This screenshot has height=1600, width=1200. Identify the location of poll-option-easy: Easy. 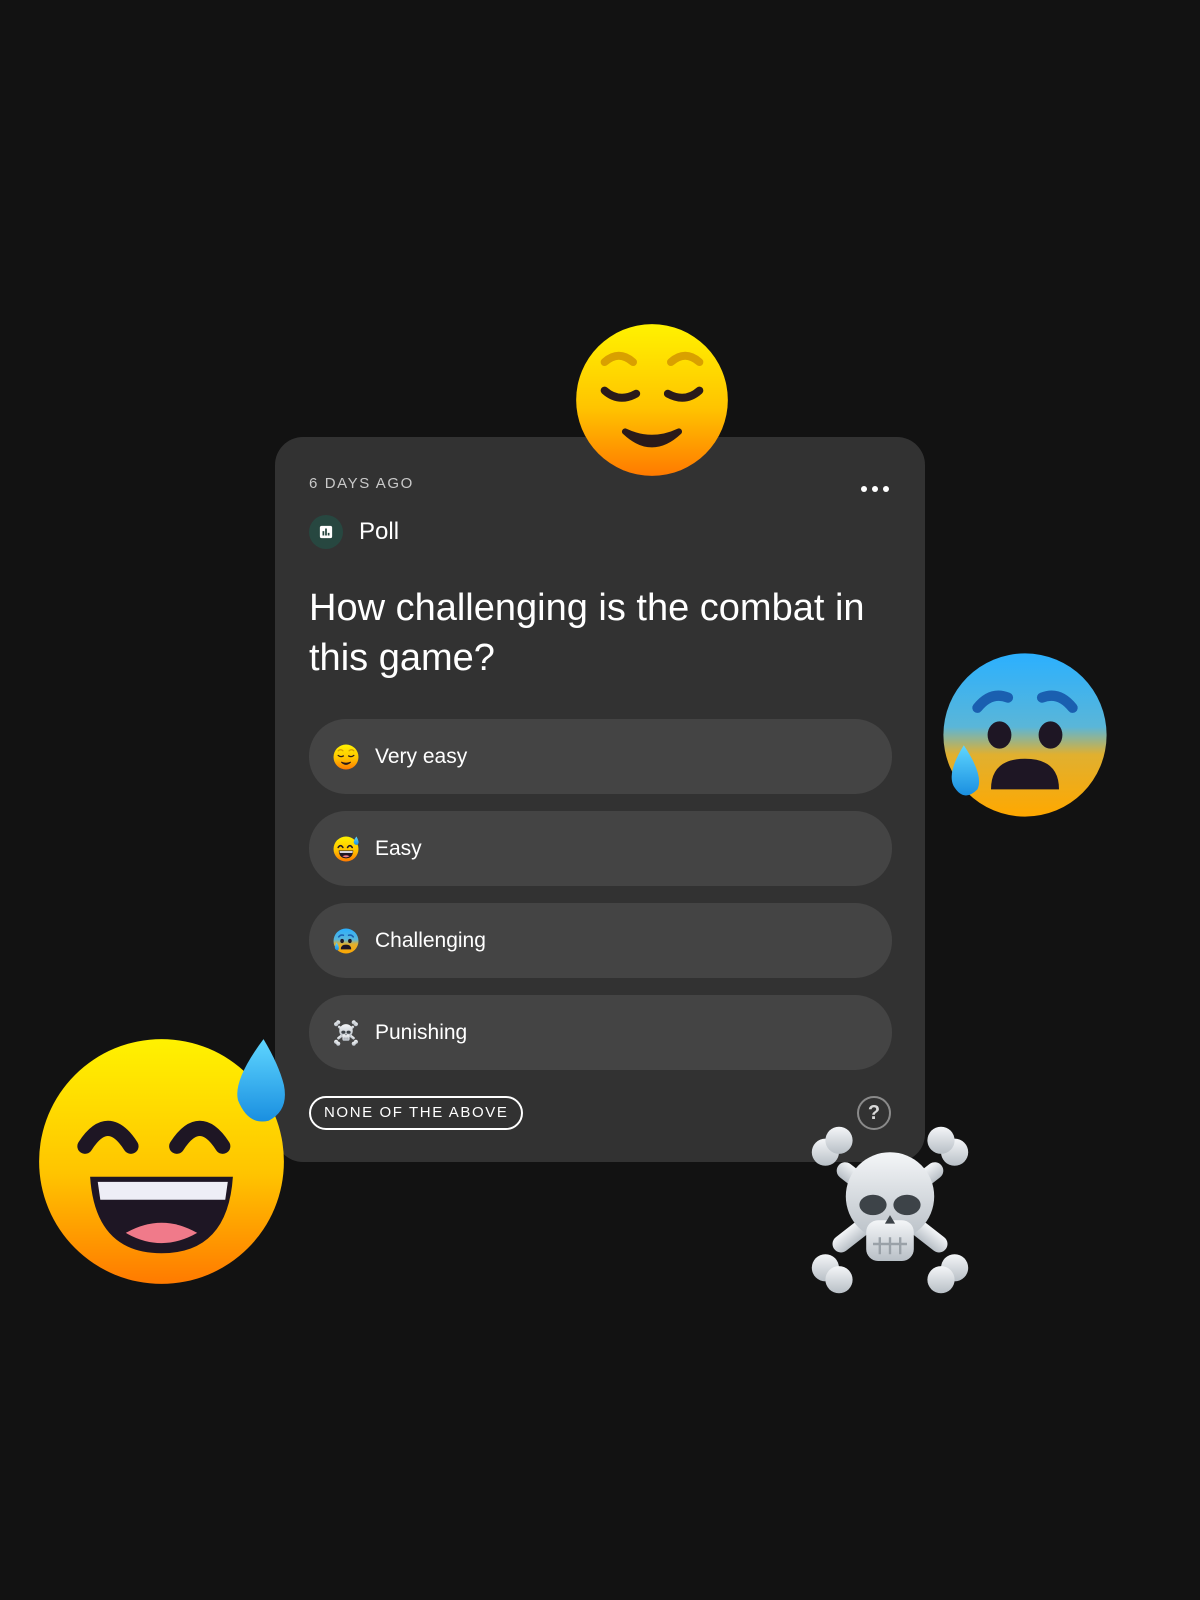
(600, 848).